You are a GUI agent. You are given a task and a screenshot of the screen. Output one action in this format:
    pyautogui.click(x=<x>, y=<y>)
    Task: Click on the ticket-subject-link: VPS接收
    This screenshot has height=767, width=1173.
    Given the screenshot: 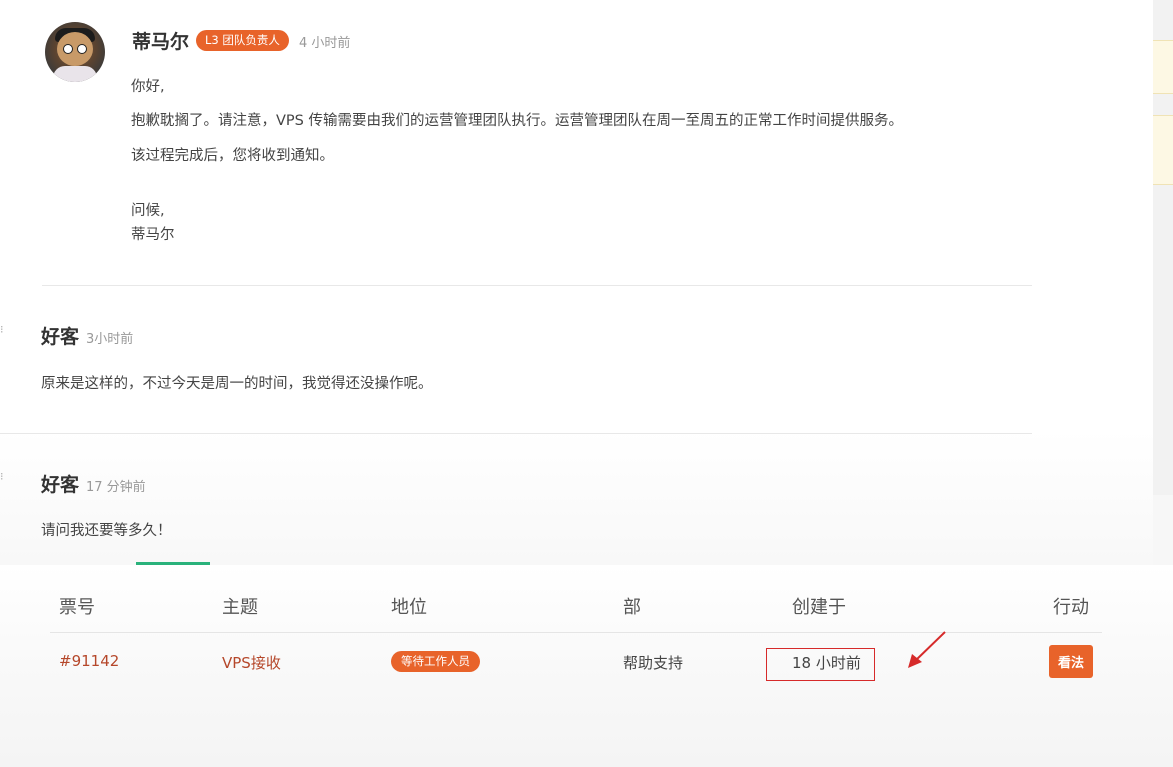 What is the action you would take?
    pyautogui.click(x=251, y=662)
    